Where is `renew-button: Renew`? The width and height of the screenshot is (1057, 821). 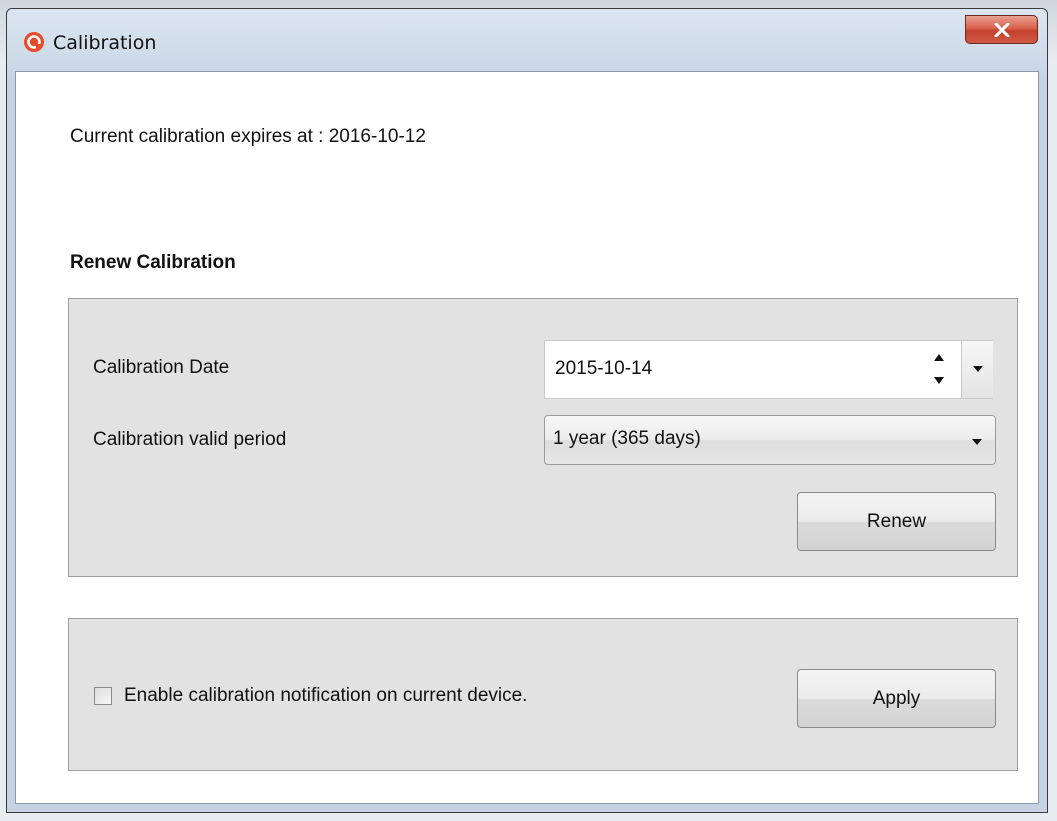 renew-button: Renew is located at coordinates (896, 521).